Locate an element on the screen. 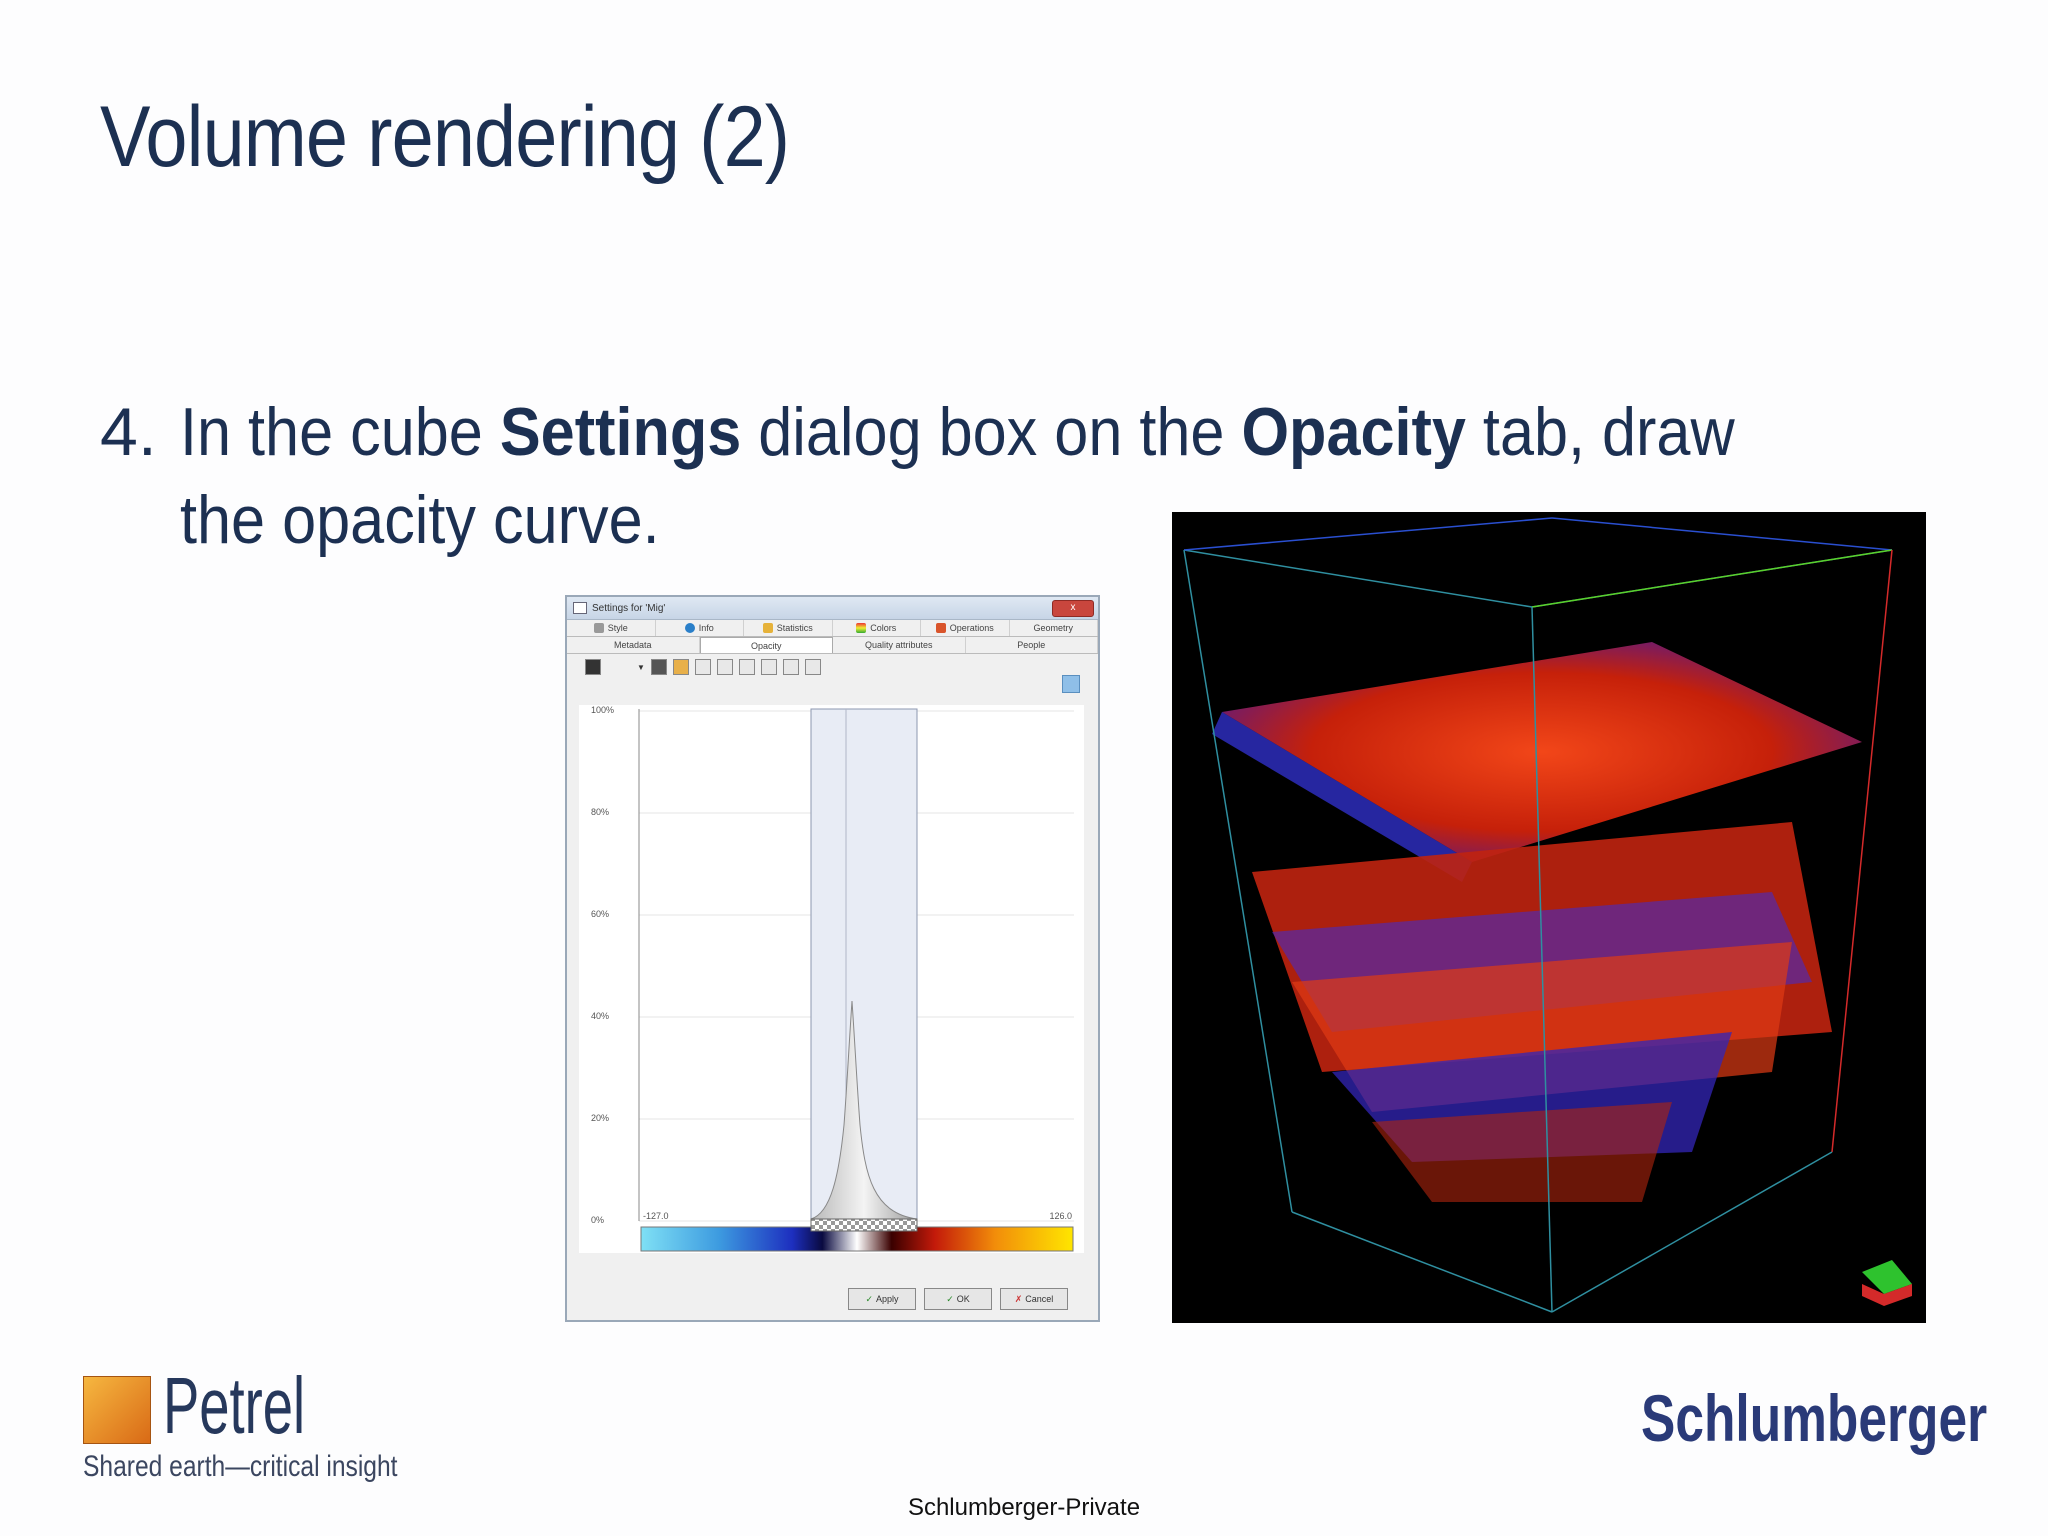 The image size is (2048, 1536). tab-label: Geometry is located at coordinates (1053, 628).